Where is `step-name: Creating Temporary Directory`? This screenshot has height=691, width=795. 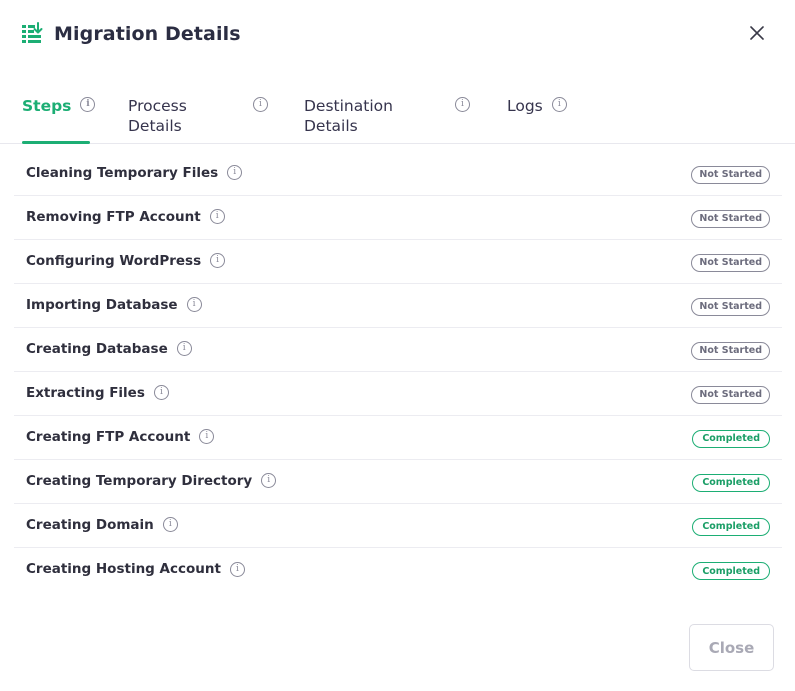 step-name: Creating Temporary Directory is located at coordinates (139, 480).